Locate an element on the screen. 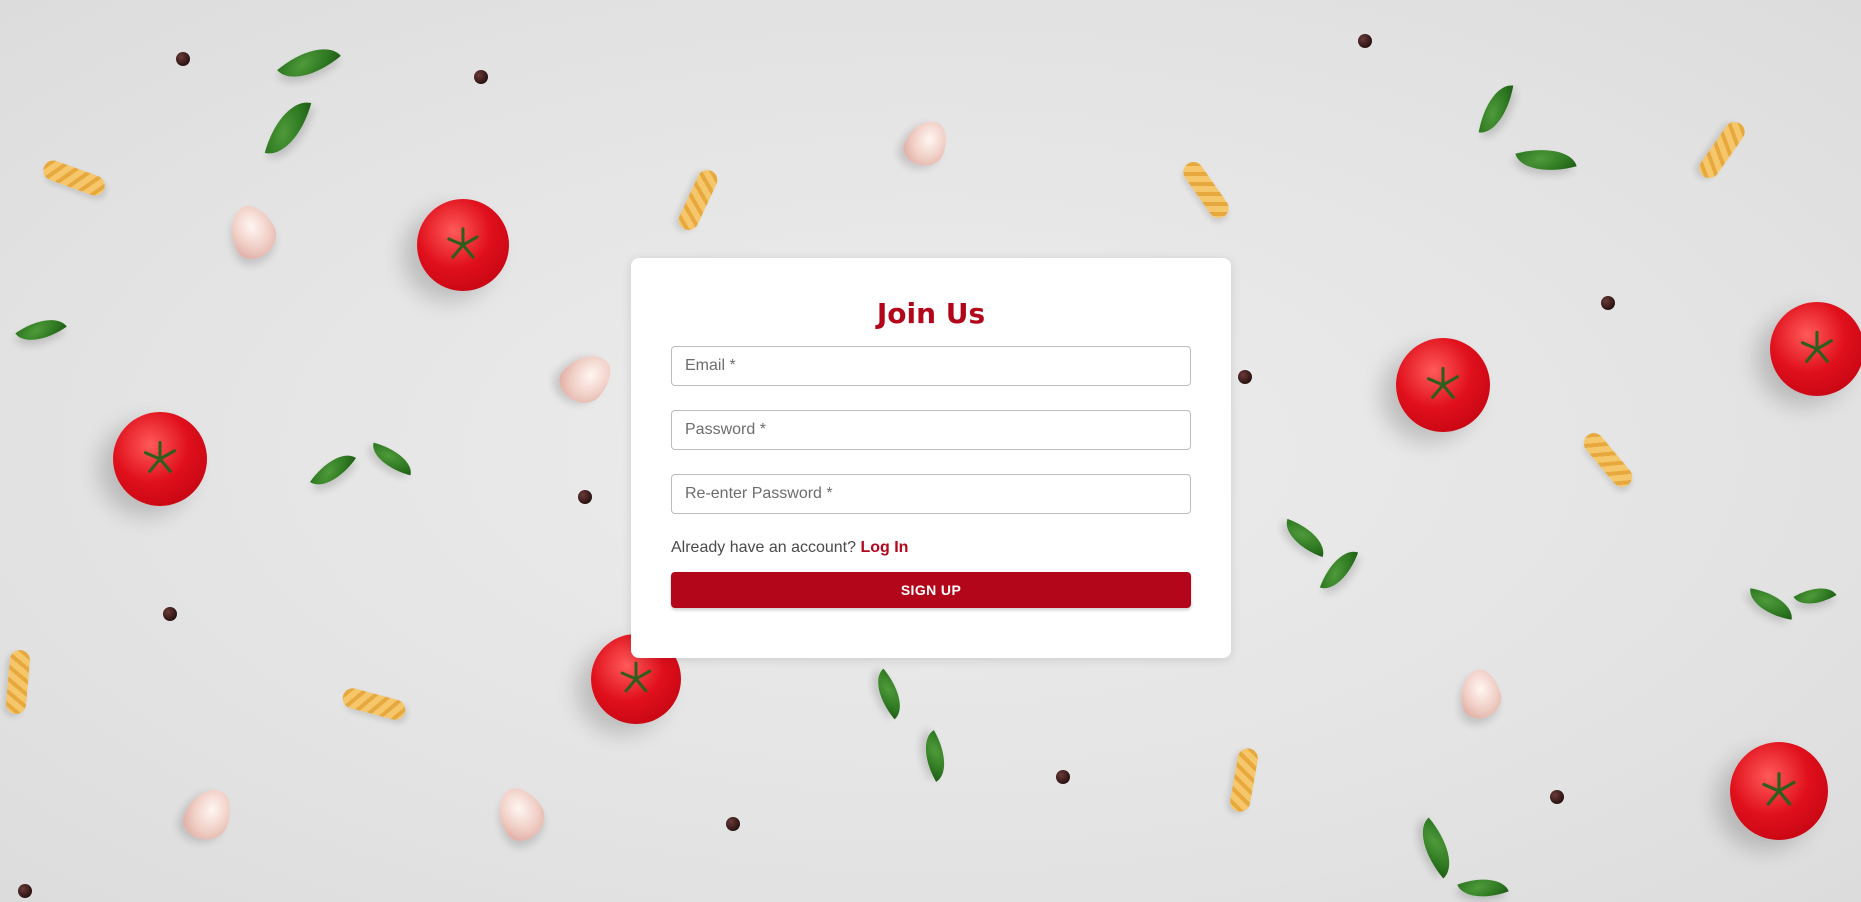 The width and height of the screenshot is (1861, 902). email-field is located at coordinates (931, 366).